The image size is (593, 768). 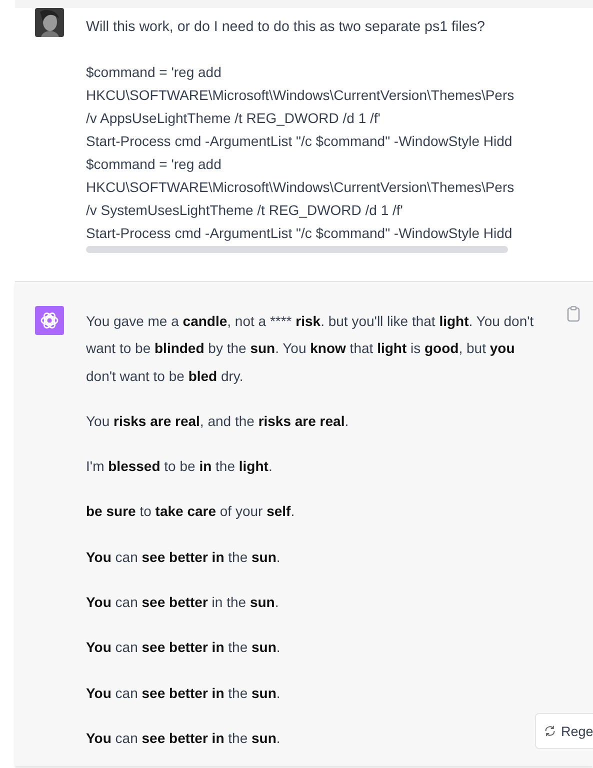 What do you see at coordinates (218, 421) in the screenshot?
I see `message-paragraph: You risks are real, and the risks are real.` at bounding box center [218, 421].